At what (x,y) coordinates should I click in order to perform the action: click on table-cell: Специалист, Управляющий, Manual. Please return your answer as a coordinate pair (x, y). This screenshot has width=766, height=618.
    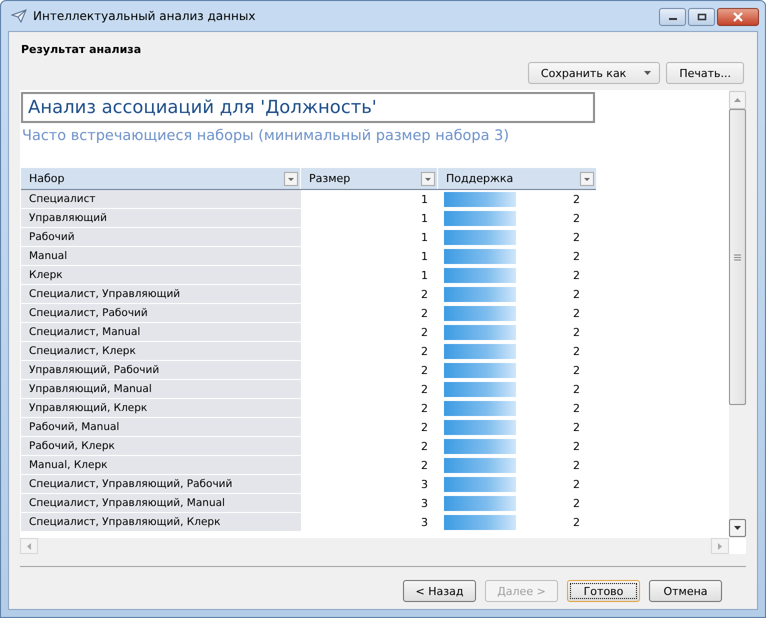
    Looking at the image, I should click on (161, 503).